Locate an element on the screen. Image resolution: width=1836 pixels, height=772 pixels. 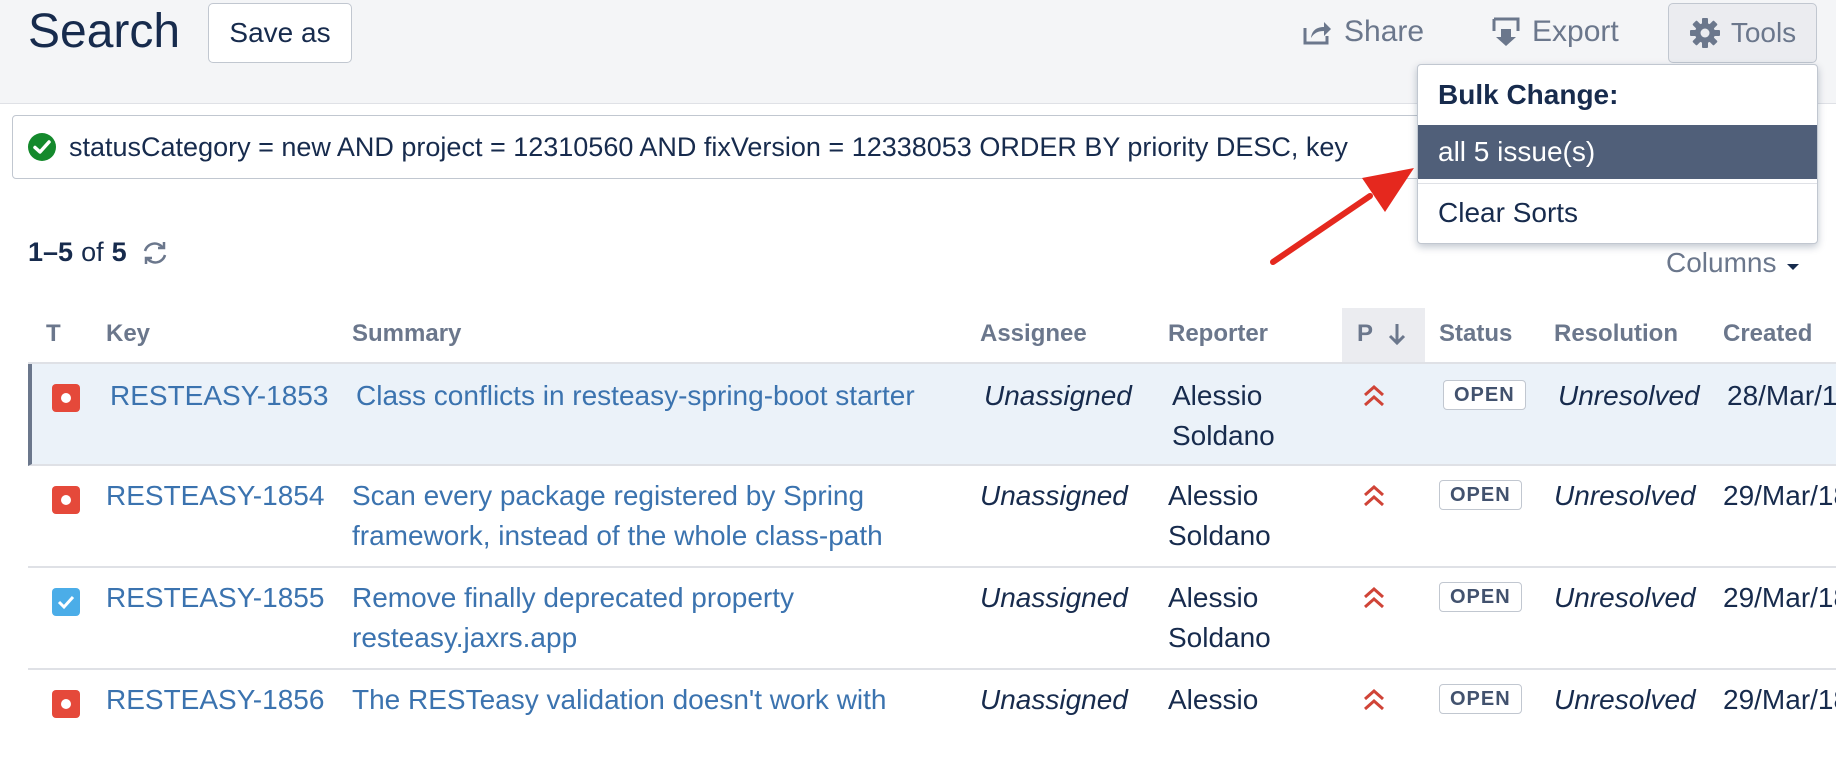
col-header-assignee: Assignee is located at coordinates (1033, 334).